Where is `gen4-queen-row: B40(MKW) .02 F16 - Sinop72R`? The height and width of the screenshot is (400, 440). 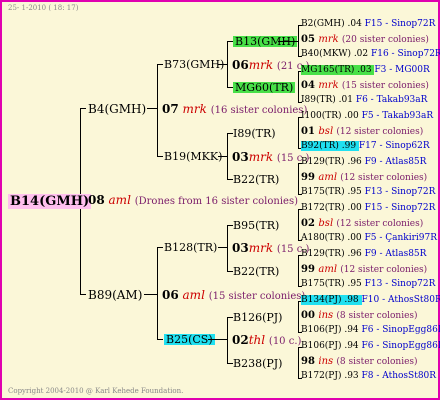
gen4-queen-row: B40(MKW) .02 F16 - Sinop72R is located at coordinates (370, 54).